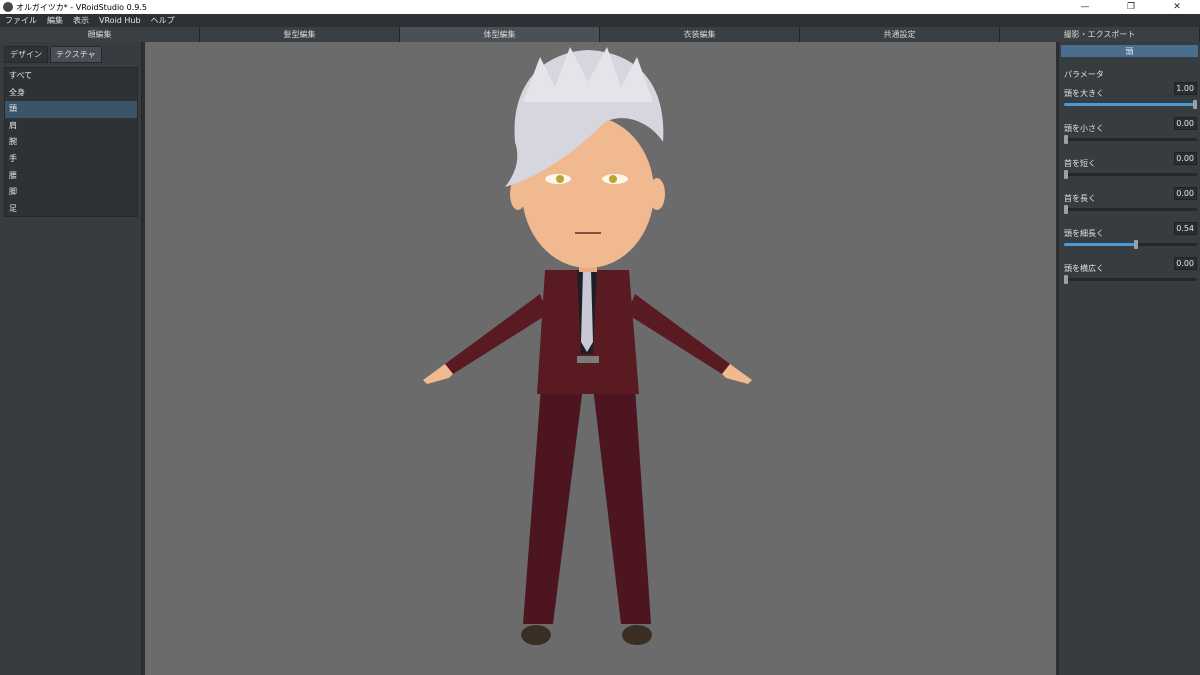 The width and height of the screenshot is (1200, 675). Describe the element at coordinates (1100, 34) in the screenshot. I see `tab-photo-export: 撮影・エクスポート` at that location.